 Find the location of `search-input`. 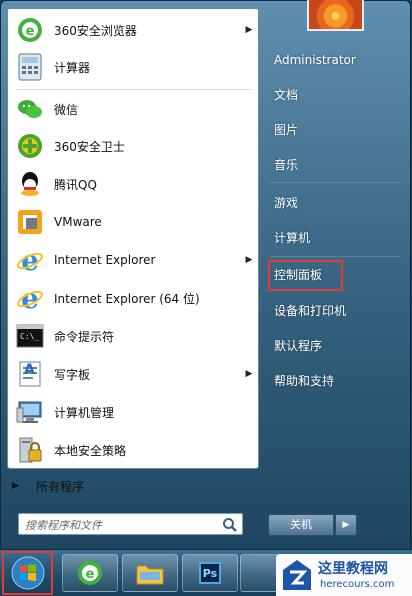

search-input is located at coordinates (120, 525).